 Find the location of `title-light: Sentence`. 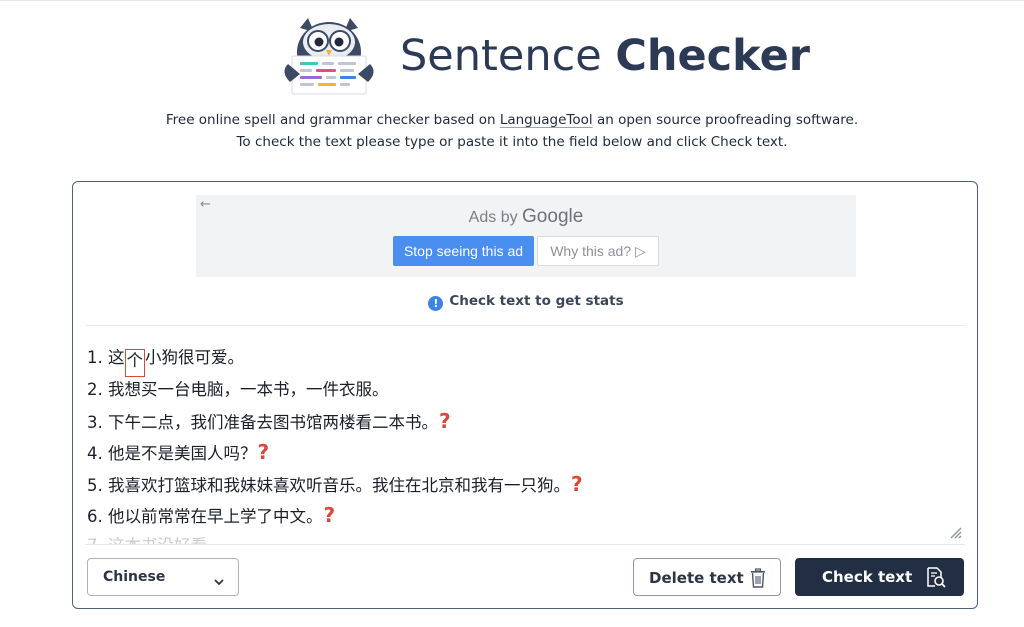

title-light: Sentence is located at coordinates (501, 56).